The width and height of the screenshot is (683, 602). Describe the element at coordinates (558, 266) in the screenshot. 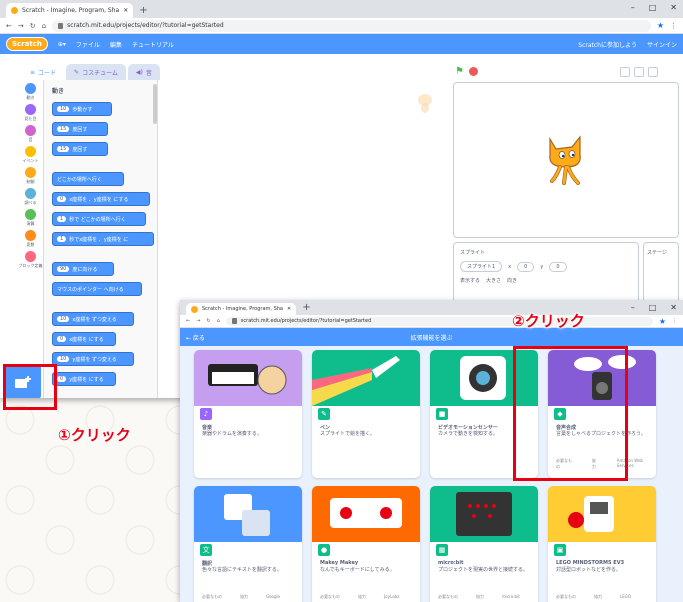

I see `y-field: 0` at that location.